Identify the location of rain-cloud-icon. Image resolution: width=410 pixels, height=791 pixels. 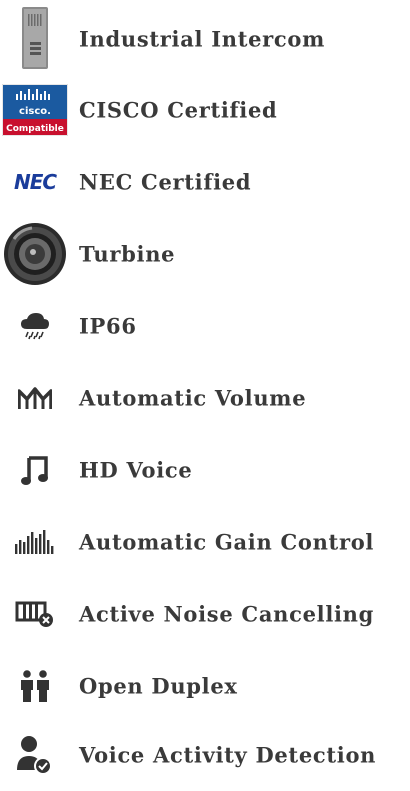
(35, 326).